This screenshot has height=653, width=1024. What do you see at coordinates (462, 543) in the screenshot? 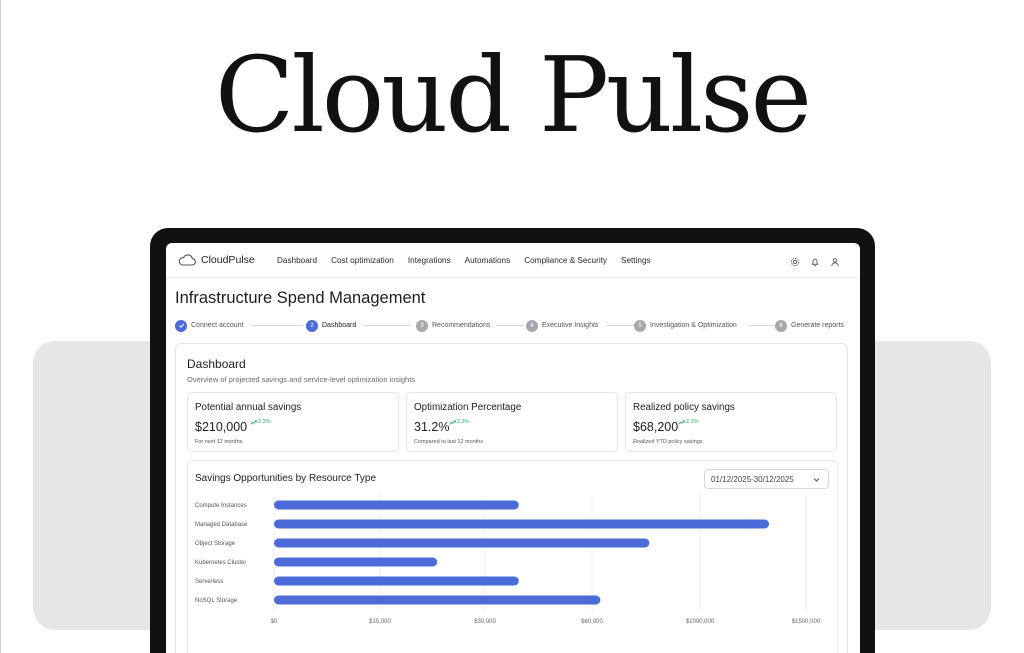
I see `bar-object-storage` at bounding box center [462, 543].